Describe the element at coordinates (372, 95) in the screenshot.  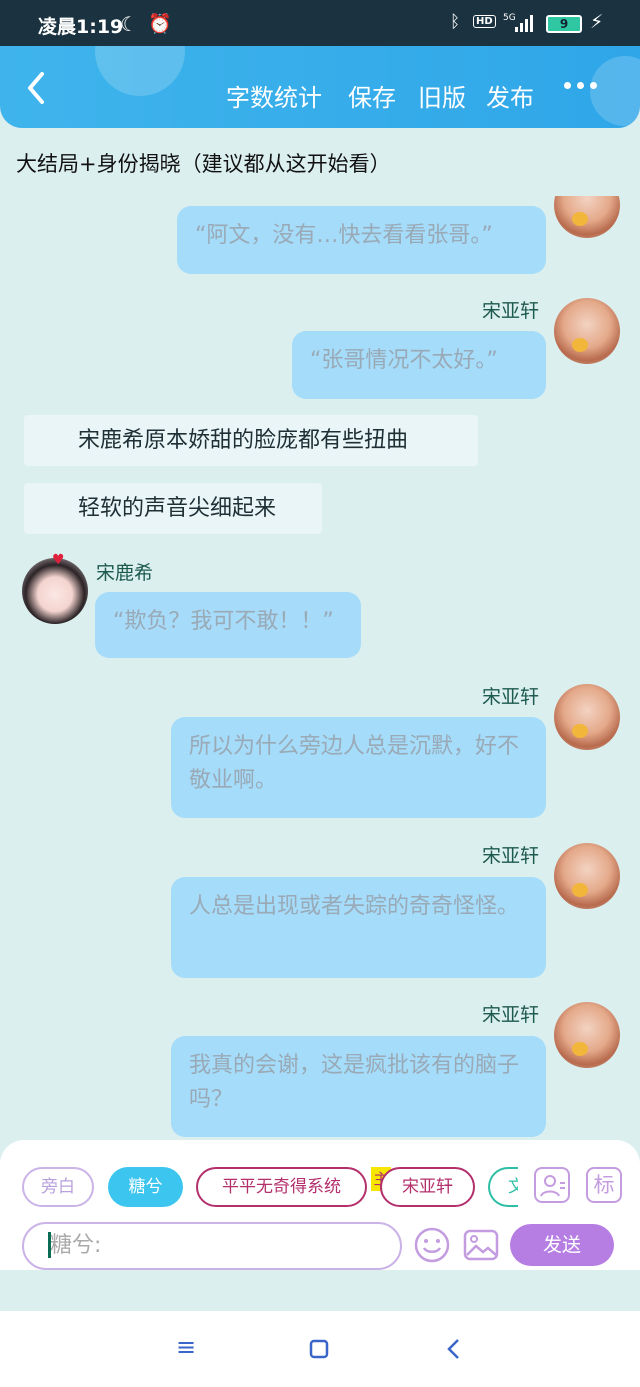
I see `save-button: 保存` at that location.